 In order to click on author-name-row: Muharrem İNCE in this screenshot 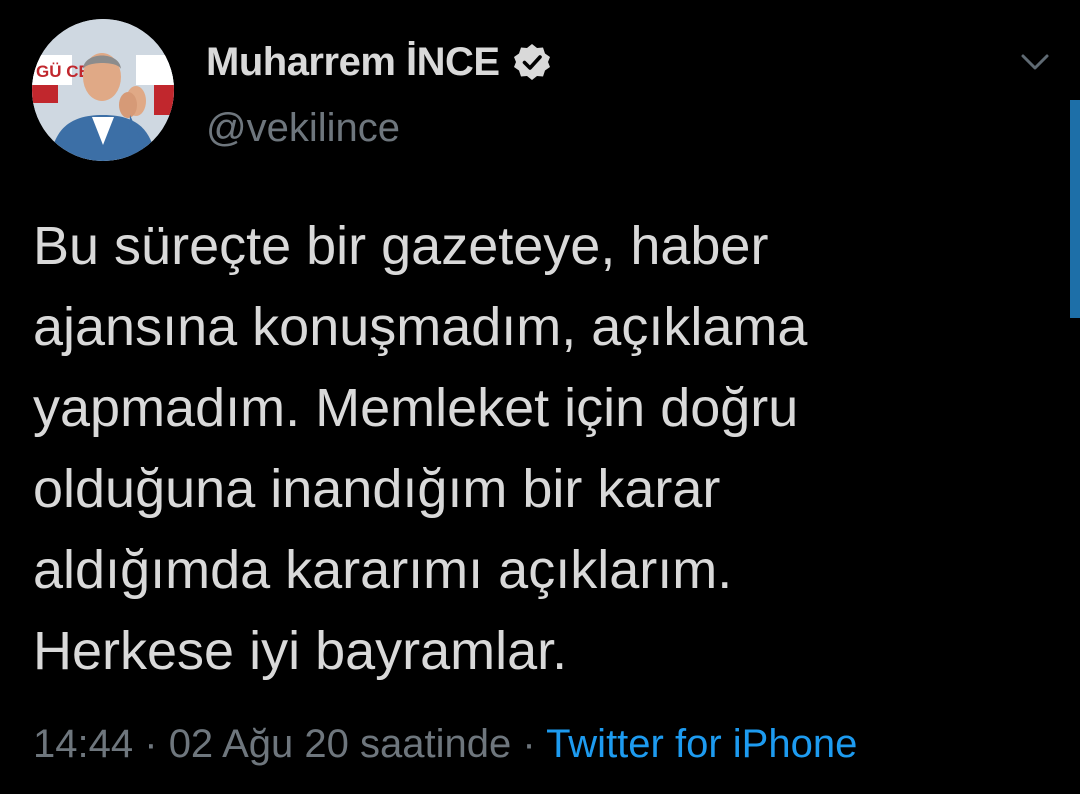, I will do `click(379, 62)`.